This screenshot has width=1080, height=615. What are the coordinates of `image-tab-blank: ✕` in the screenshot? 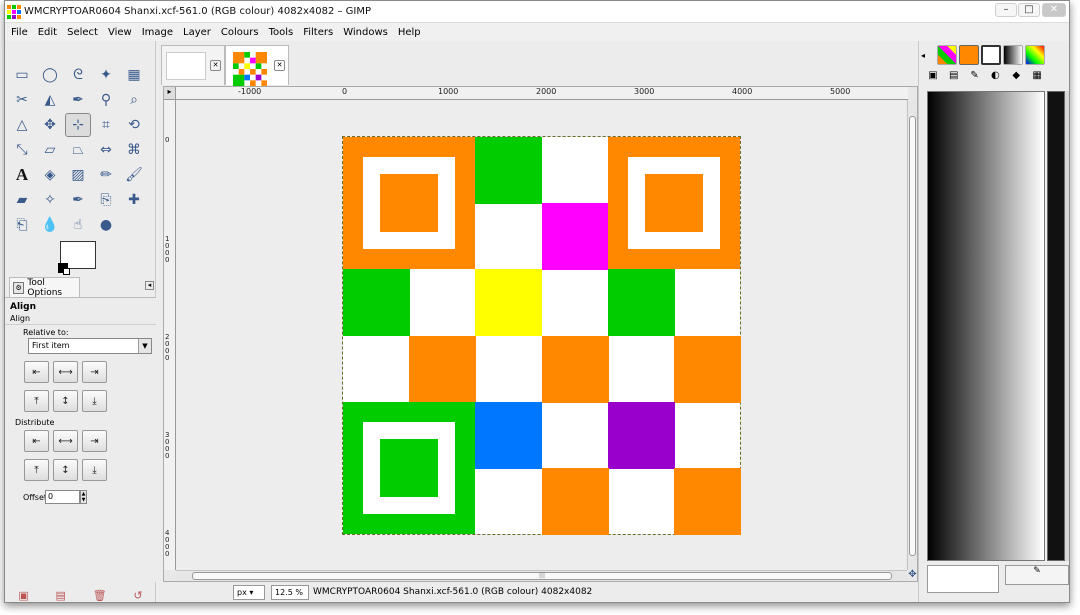 It's located at (193, 65).